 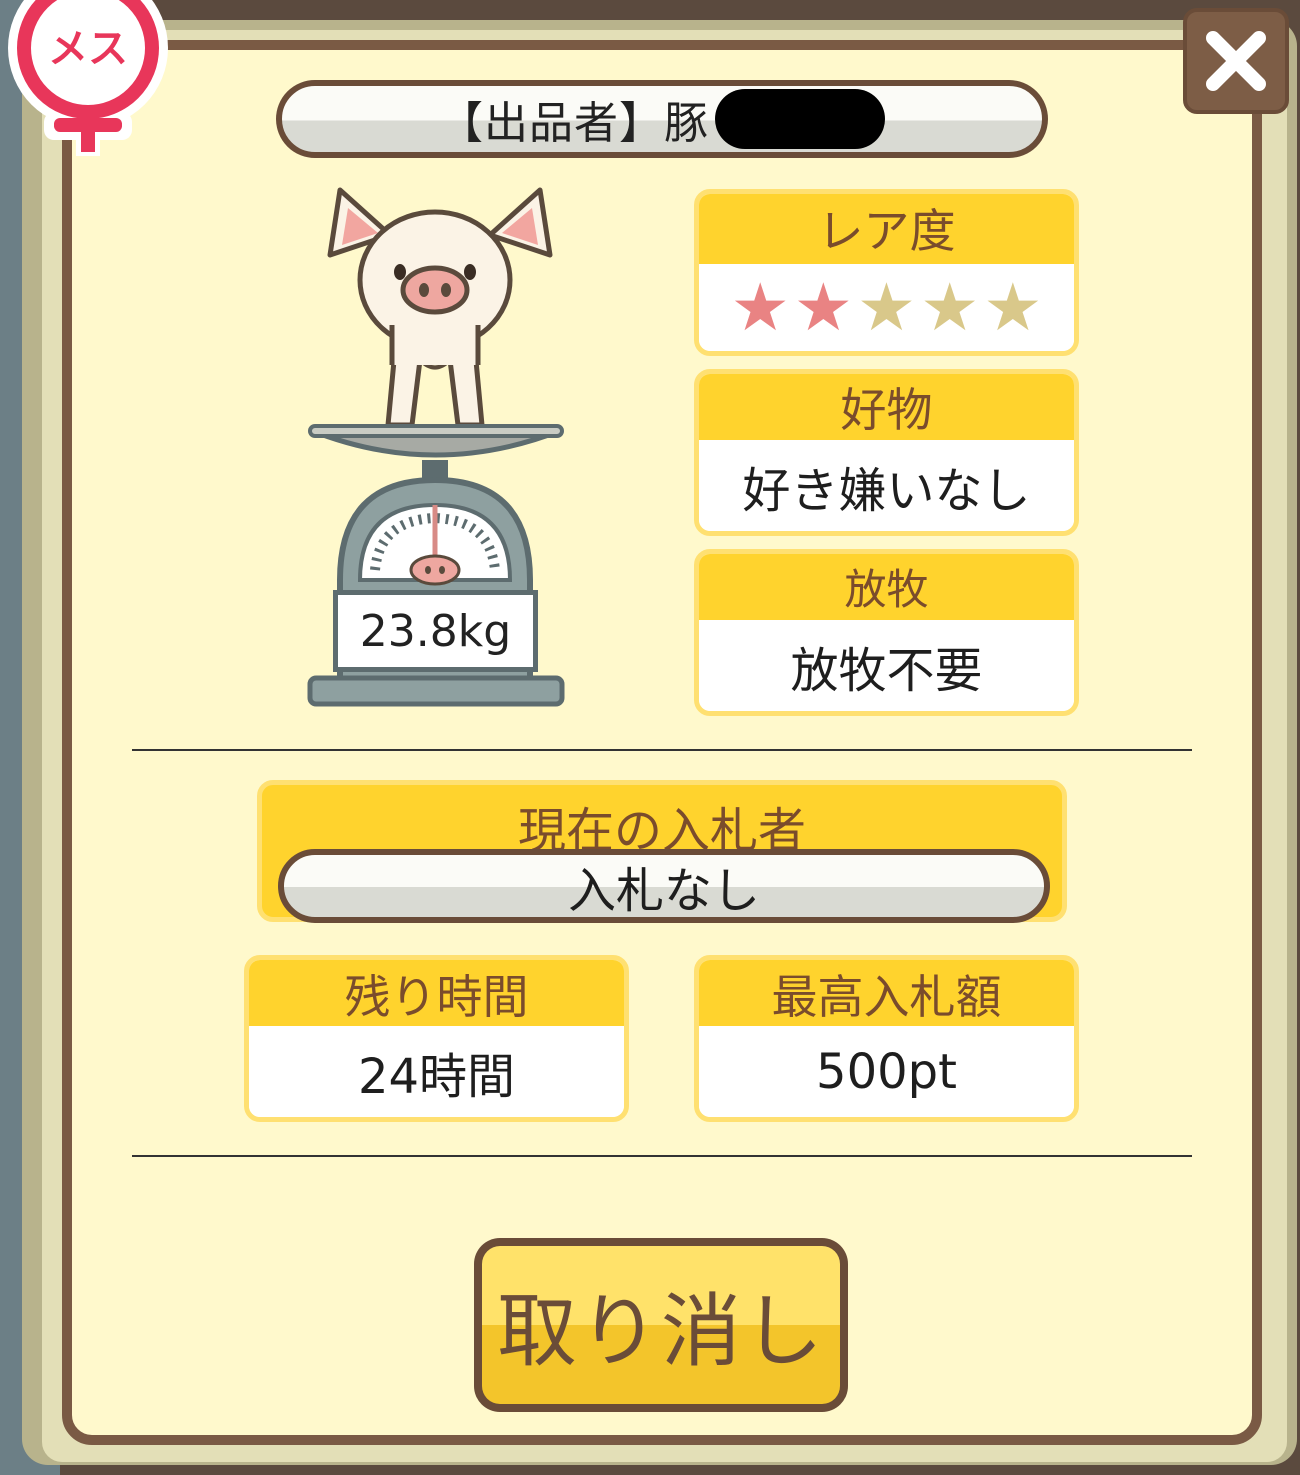 I want to click on redacted-seller-name, so click(x=800, y=119).